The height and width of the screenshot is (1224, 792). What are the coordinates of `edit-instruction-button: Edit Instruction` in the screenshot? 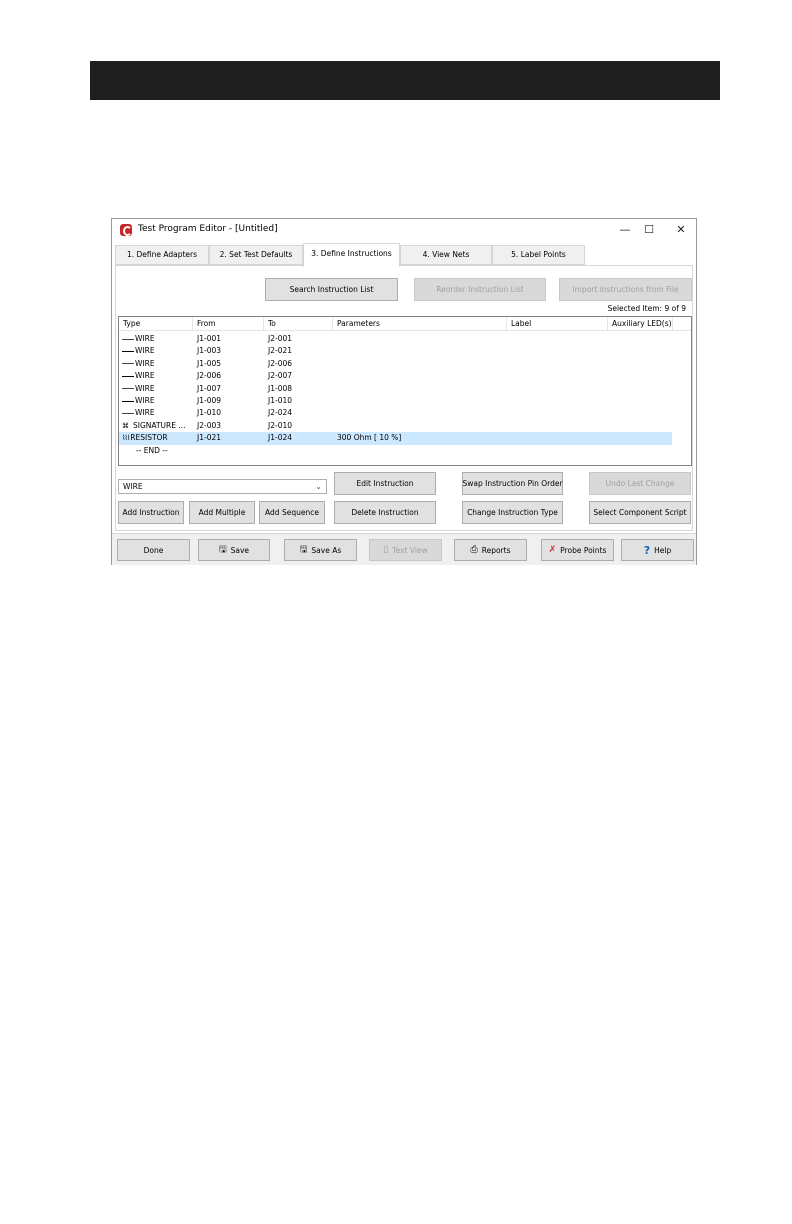 It's located at (385, 483).